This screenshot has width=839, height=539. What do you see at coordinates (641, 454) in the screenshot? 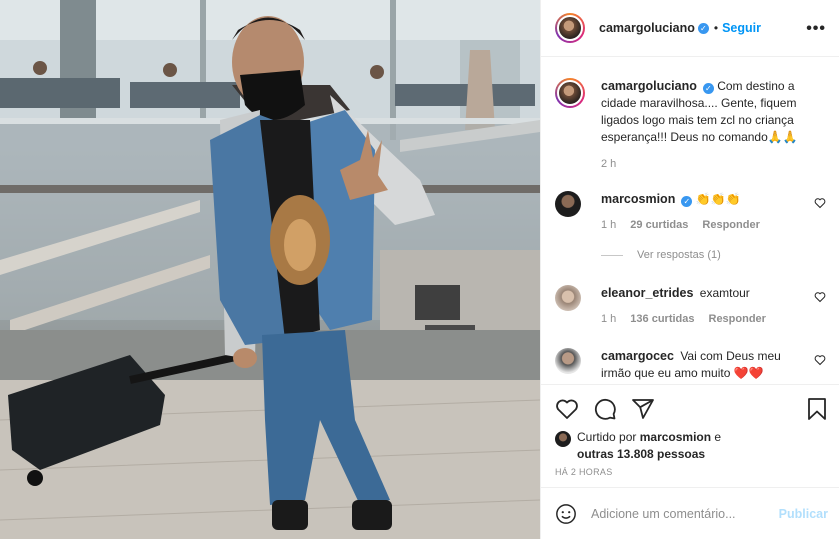
I see `liked-by-others: outras 13.808 pessoas` at bounding box center [641, 454].